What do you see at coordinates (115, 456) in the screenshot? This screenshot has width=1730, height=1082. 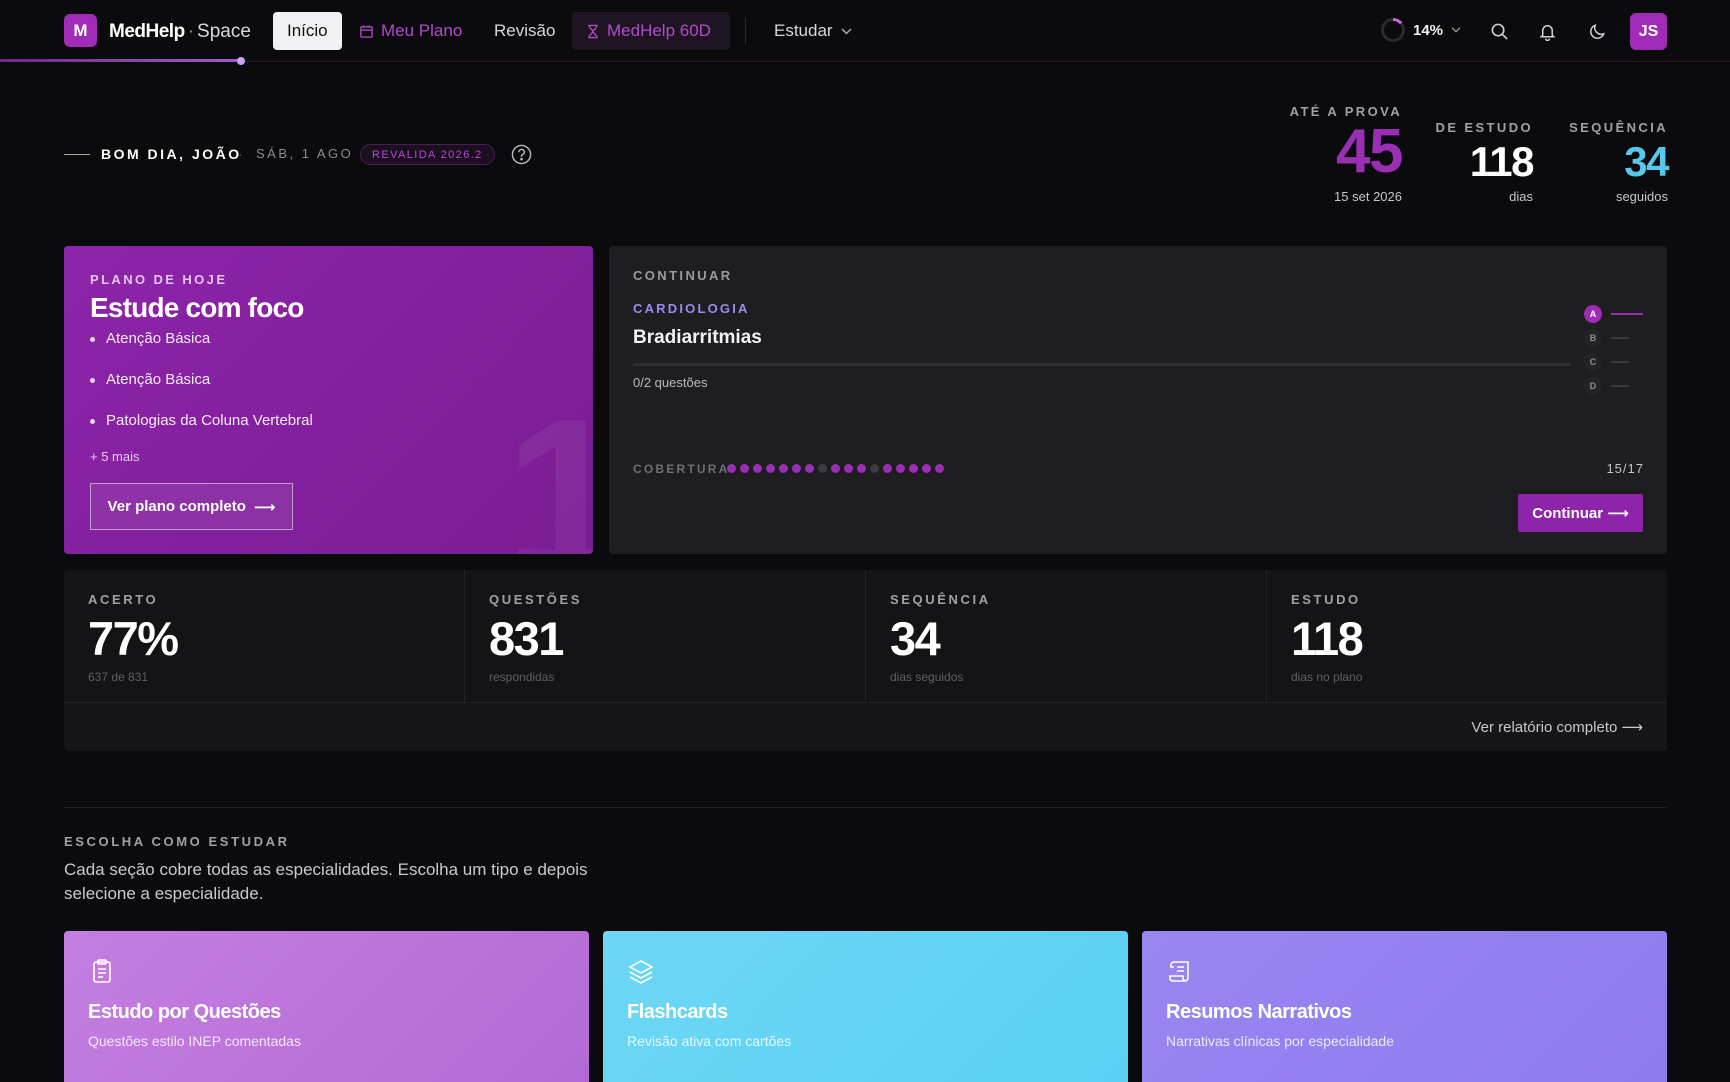 I see `plan-more-count: + 5 mais` at bounding box center [115, 456].